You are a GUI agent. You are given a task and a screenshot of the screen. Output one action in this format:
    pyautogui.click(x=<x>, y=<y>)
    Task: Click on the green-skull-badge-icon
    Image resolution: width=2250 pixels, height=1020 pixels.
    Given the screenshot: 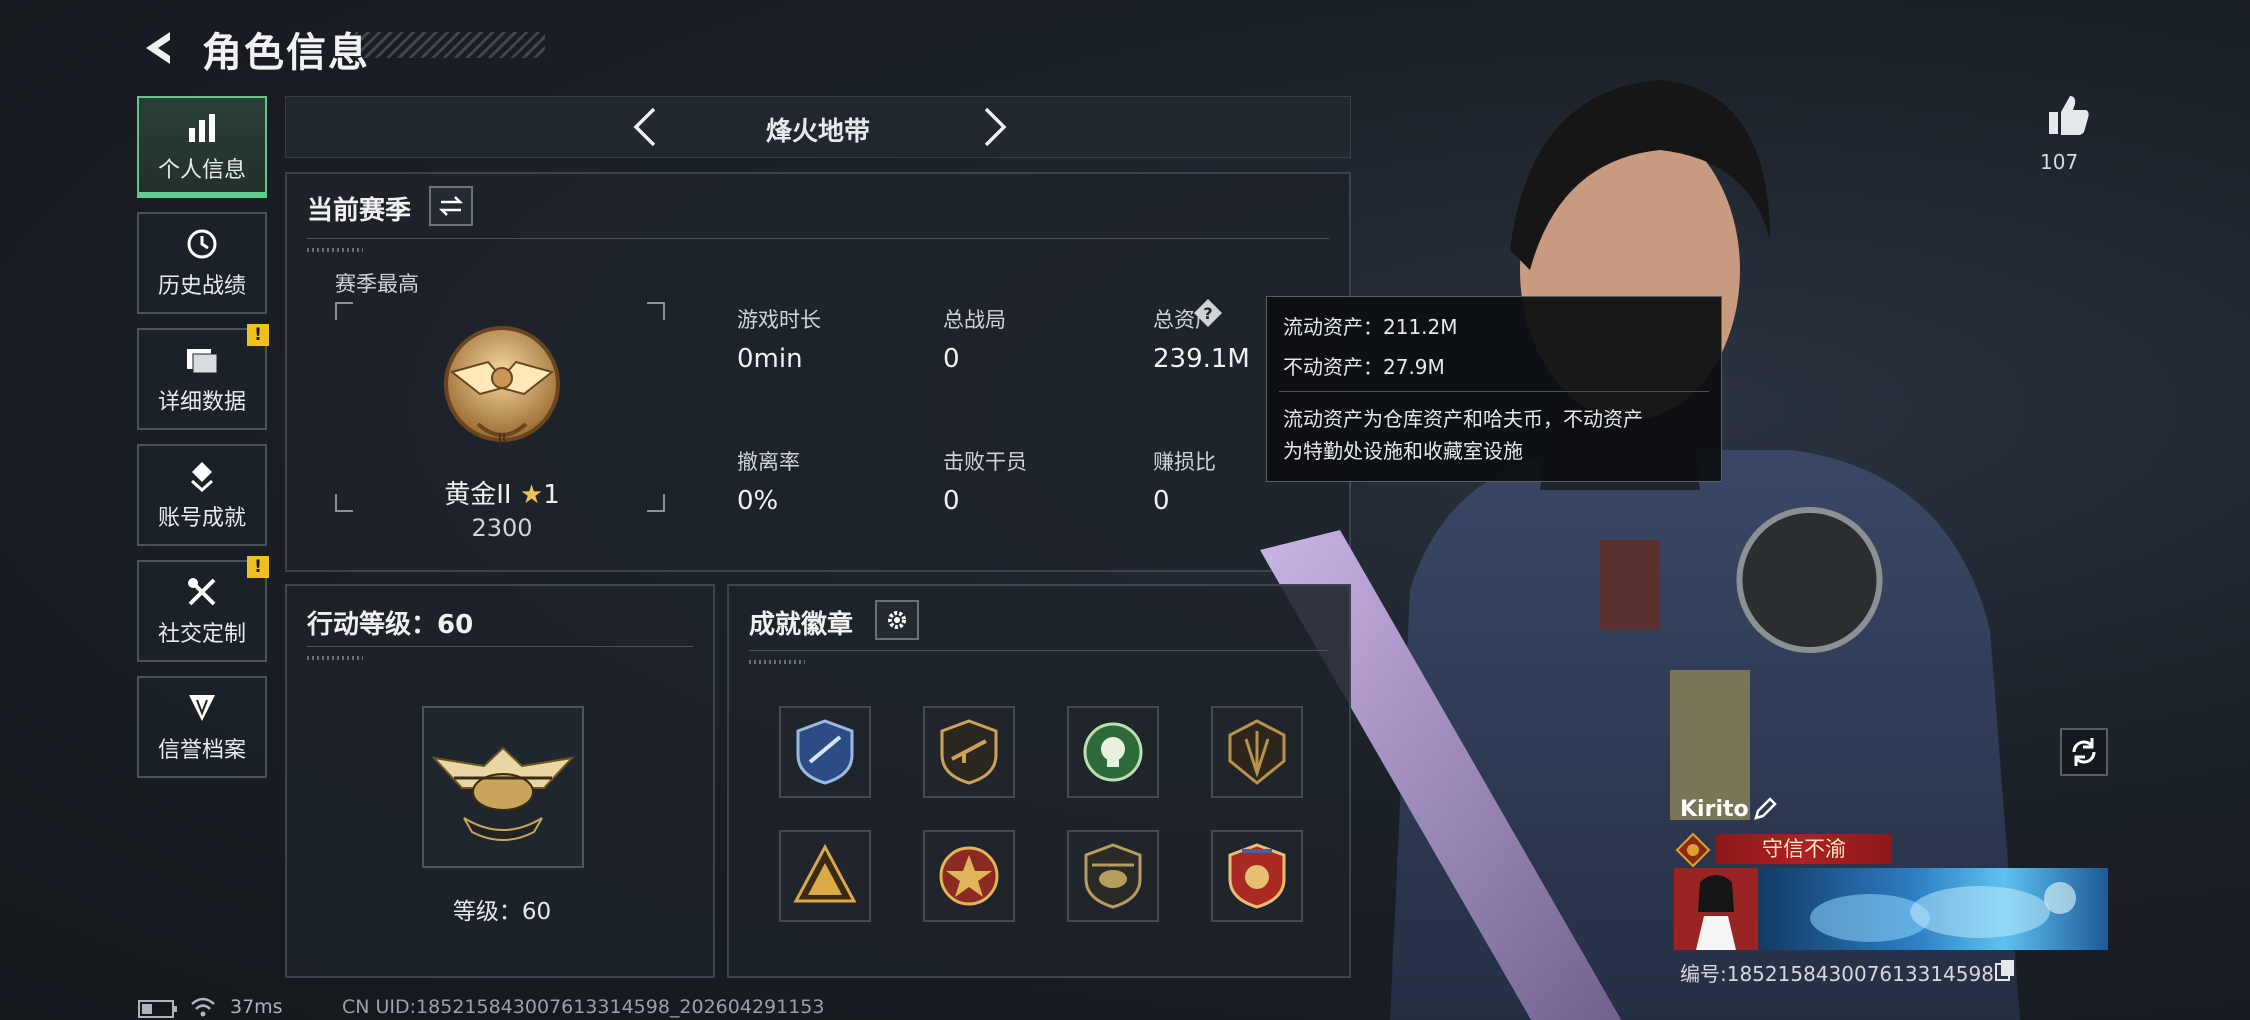 What is the action you would take?
    pyautogui.click(x=1113, y=752)
    